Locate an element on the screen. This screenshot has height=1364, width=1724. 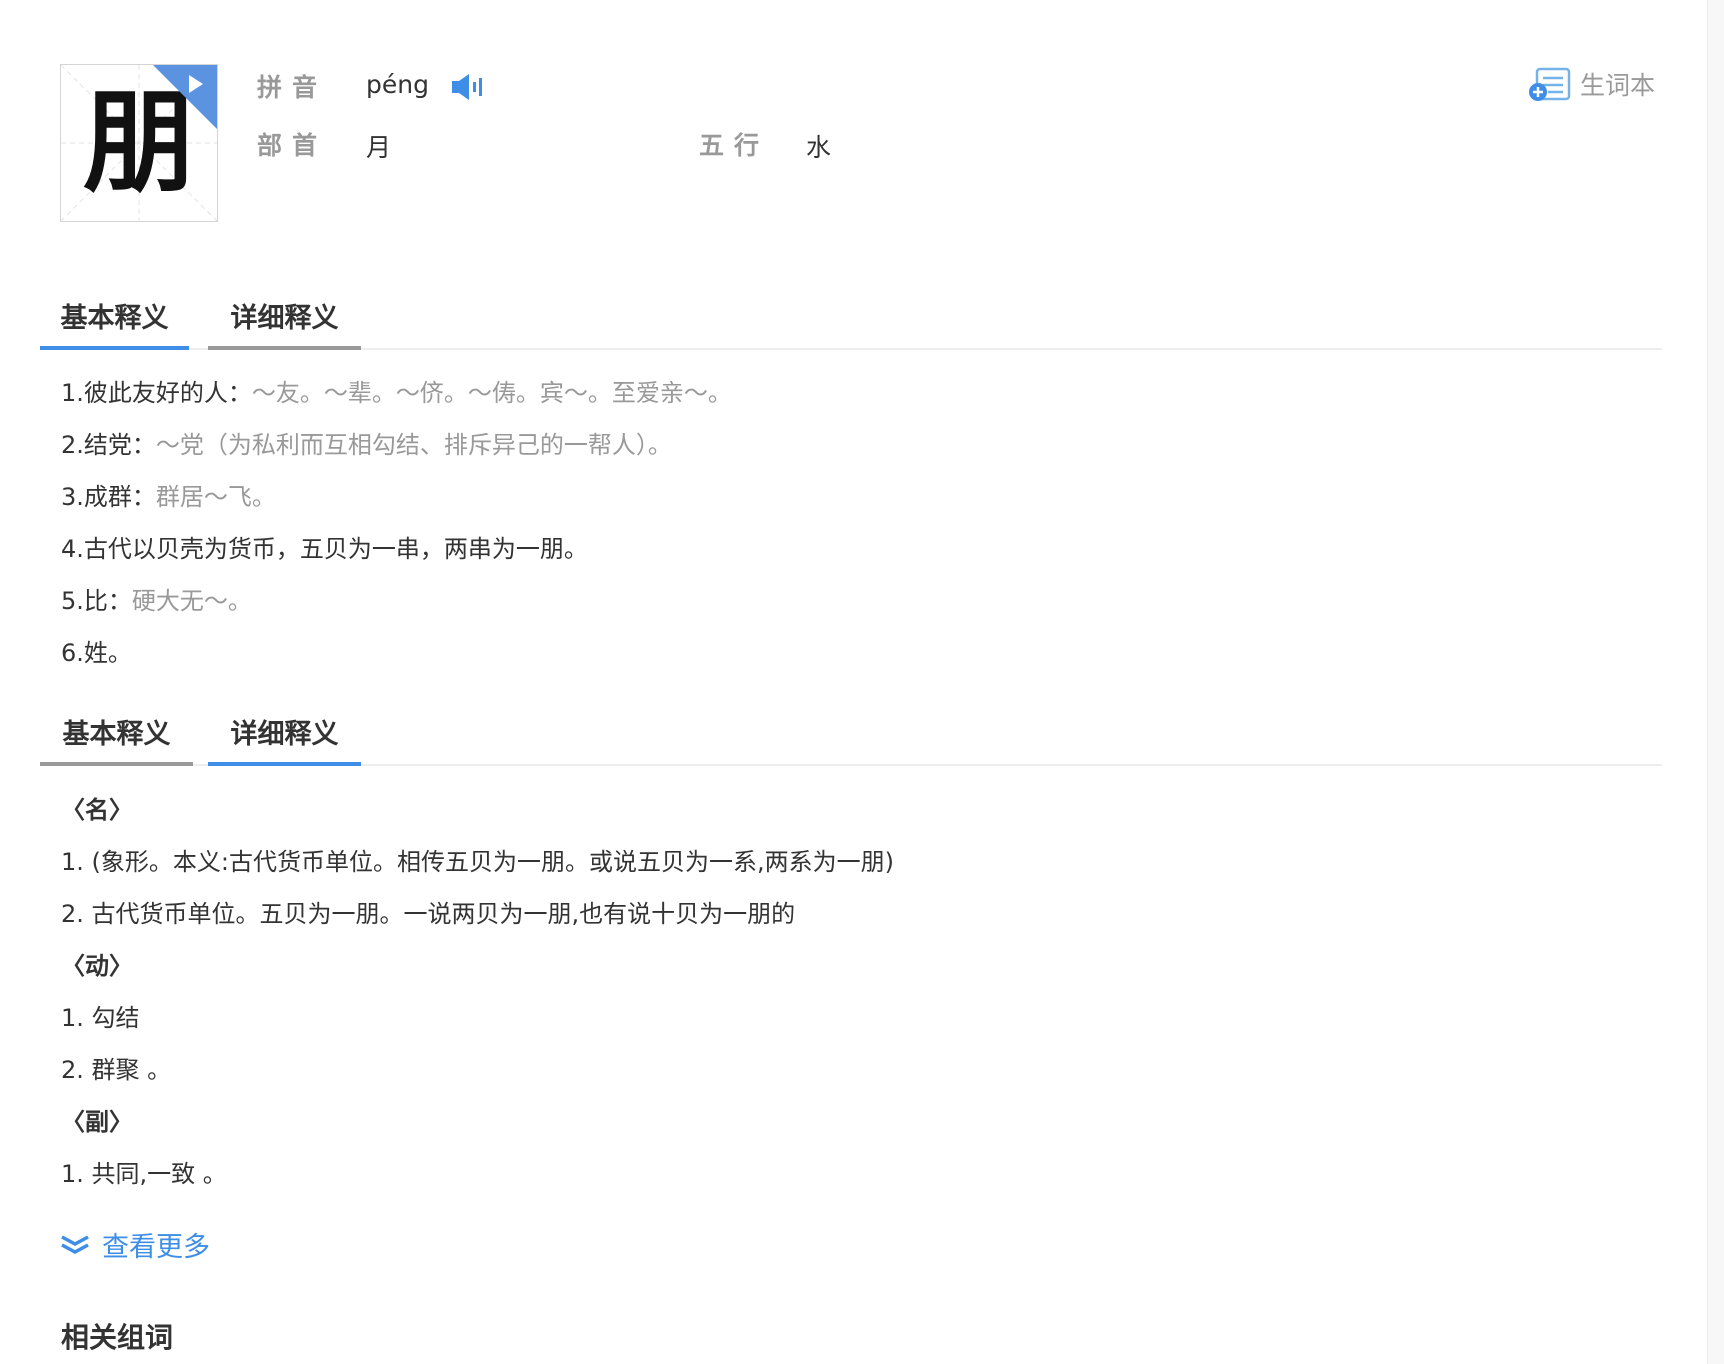
list-item: 1. 共同,一致 。 is located at coordinates (144, 1174).